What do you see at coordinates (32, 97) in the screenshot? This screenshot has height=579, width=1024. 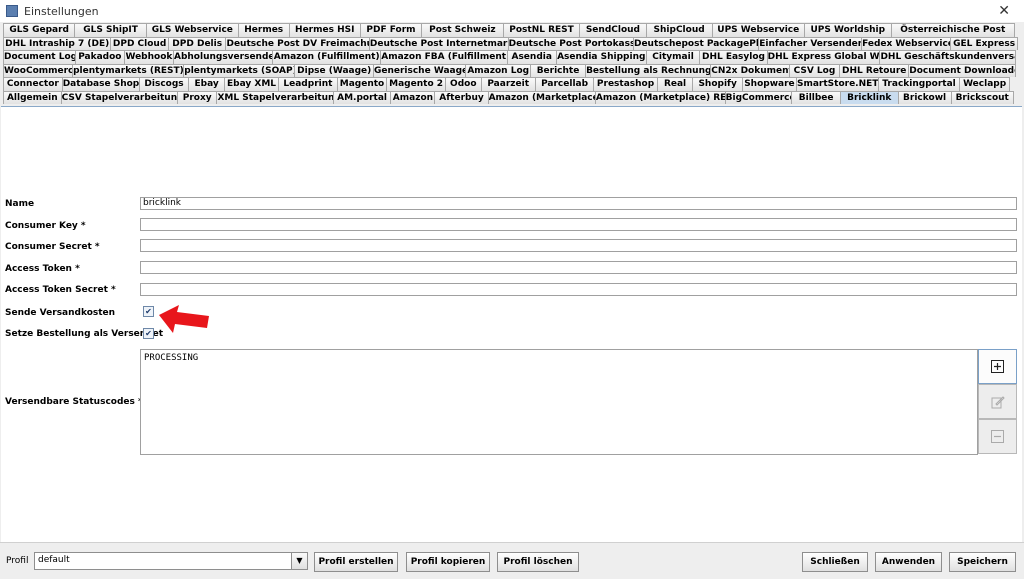 I see `tab-allgemein: Allgemein` at bounding box center [32, 97].